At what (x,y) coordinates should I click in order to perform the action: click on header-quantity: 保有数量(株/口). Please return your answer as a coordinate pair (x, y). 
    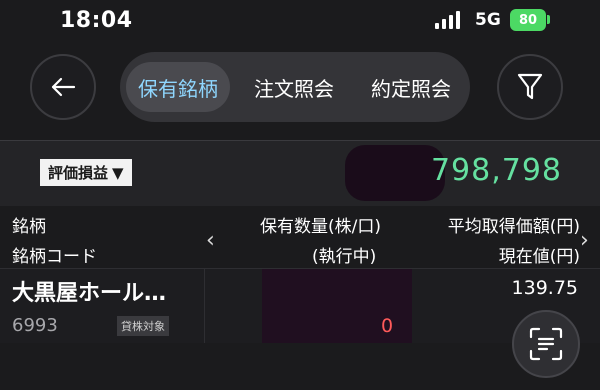
    Looking at the image, I should click on (320, 227).